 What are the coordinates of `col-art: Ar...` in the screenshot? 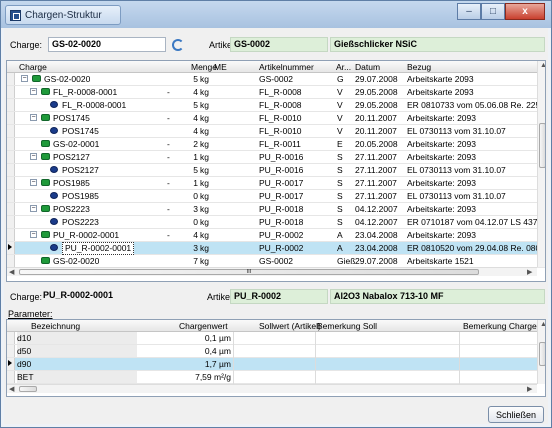 It's located at (343, 67).